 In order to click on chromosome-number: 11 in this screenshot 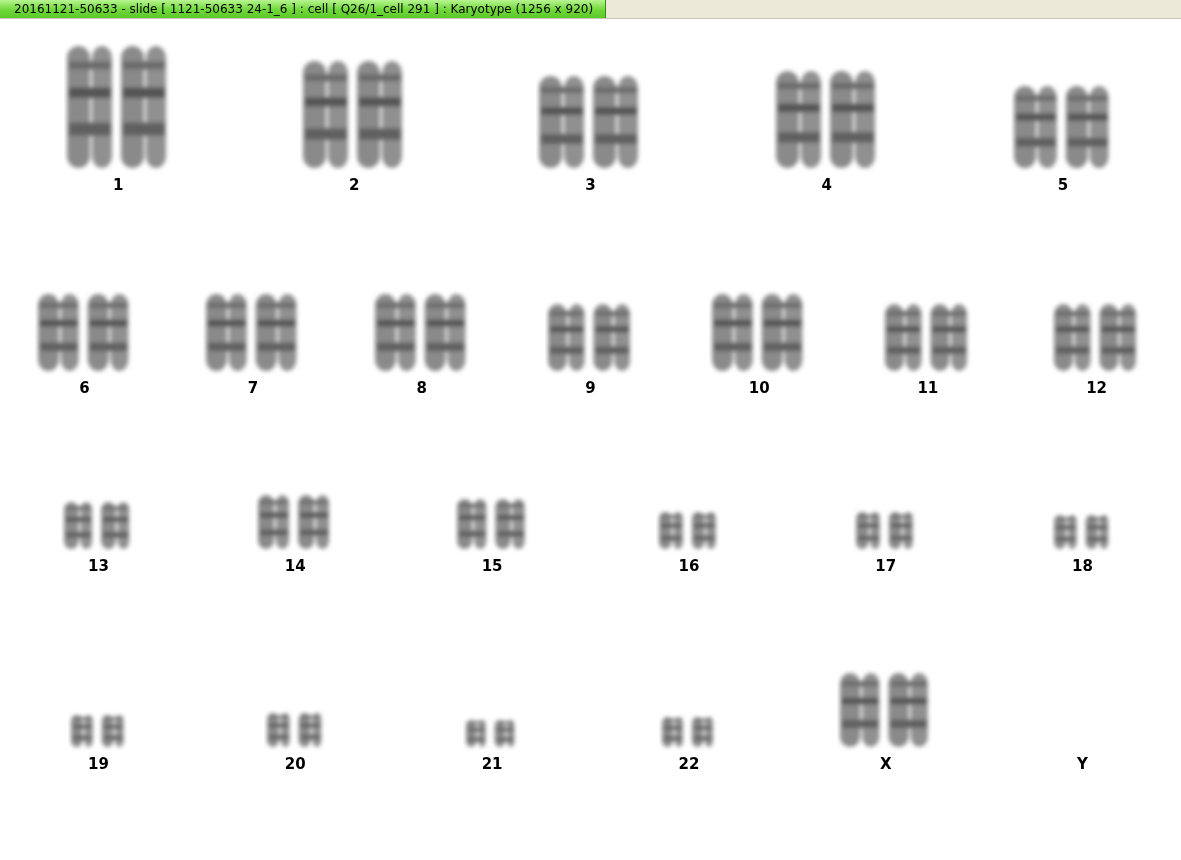, I will do `click(928, 388)`.